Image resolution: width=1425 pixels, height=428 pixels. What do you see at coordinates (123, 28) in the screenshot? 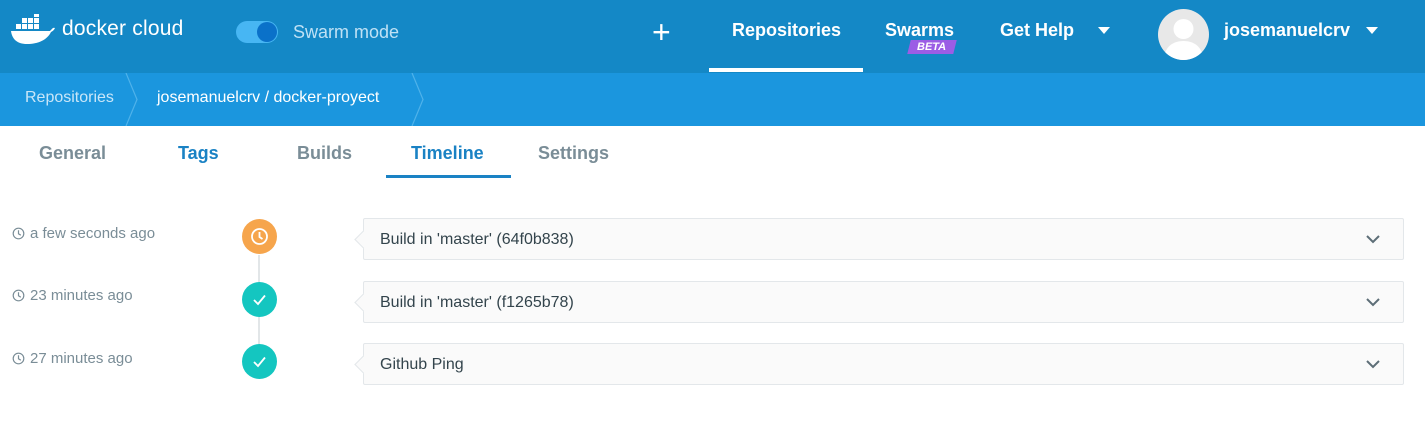
I see `logo-text: docker cloud` at bounding box center [123, 28].